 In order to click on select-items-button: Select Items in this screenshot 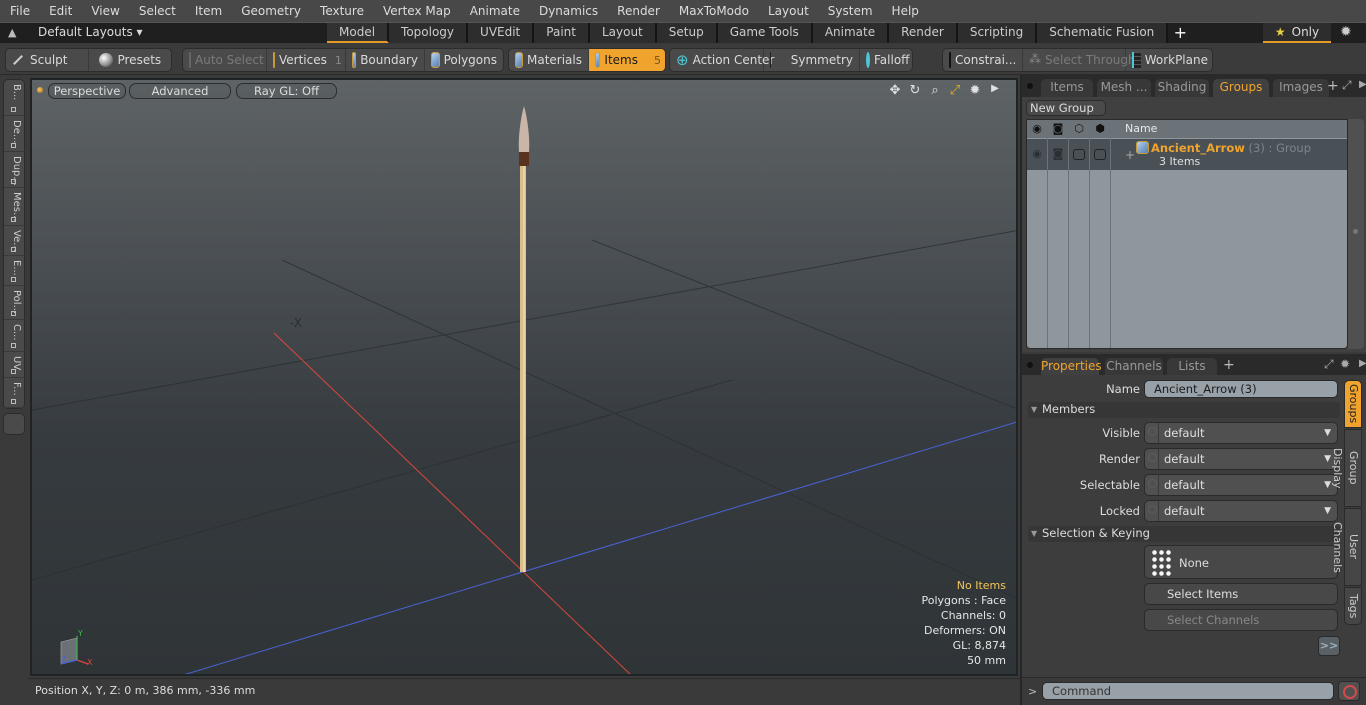, I will do `click(1241, 594)`.